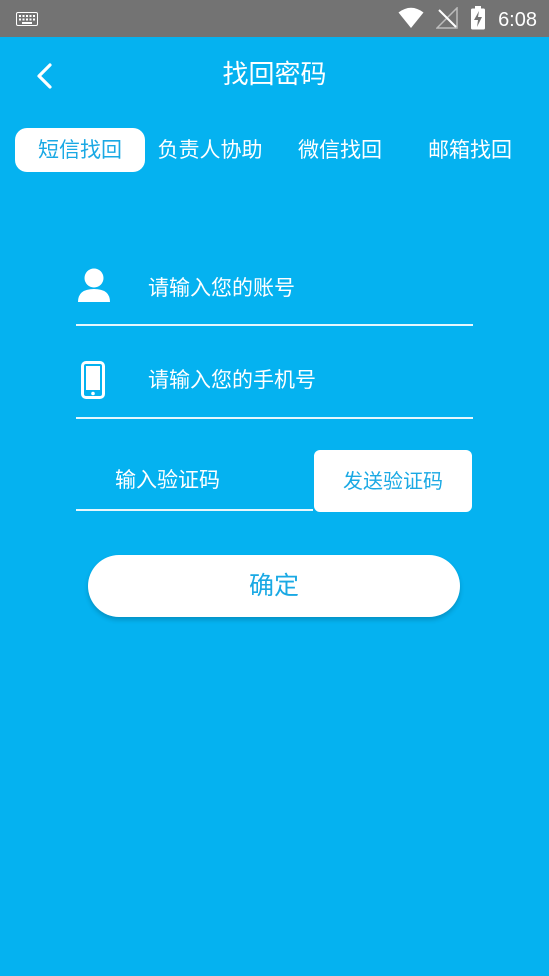 The height and width of the screenshot is (976, 549). What do you see at coordinates (210, 480) in the screenshot?
I see `verification-code-input` at bounding box center [210, 480].